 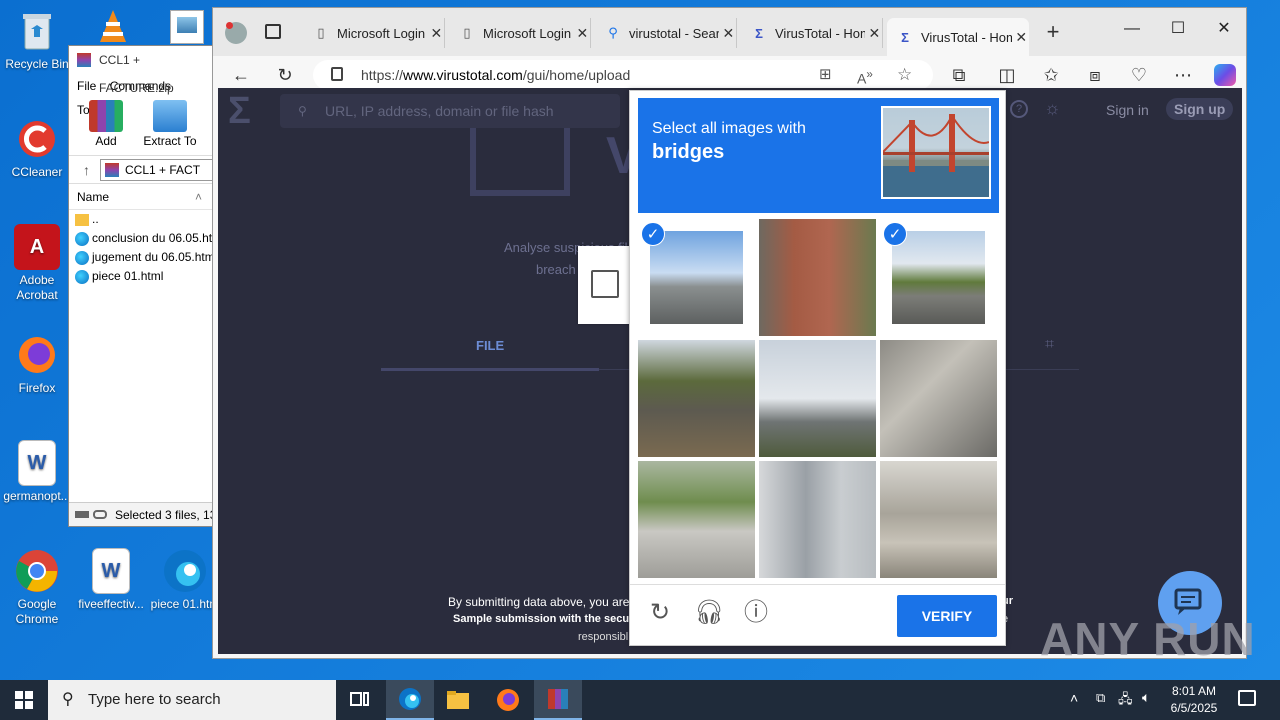 I want to click on ethernet-icon: 🖧︎, so click(x=1125, y=701).